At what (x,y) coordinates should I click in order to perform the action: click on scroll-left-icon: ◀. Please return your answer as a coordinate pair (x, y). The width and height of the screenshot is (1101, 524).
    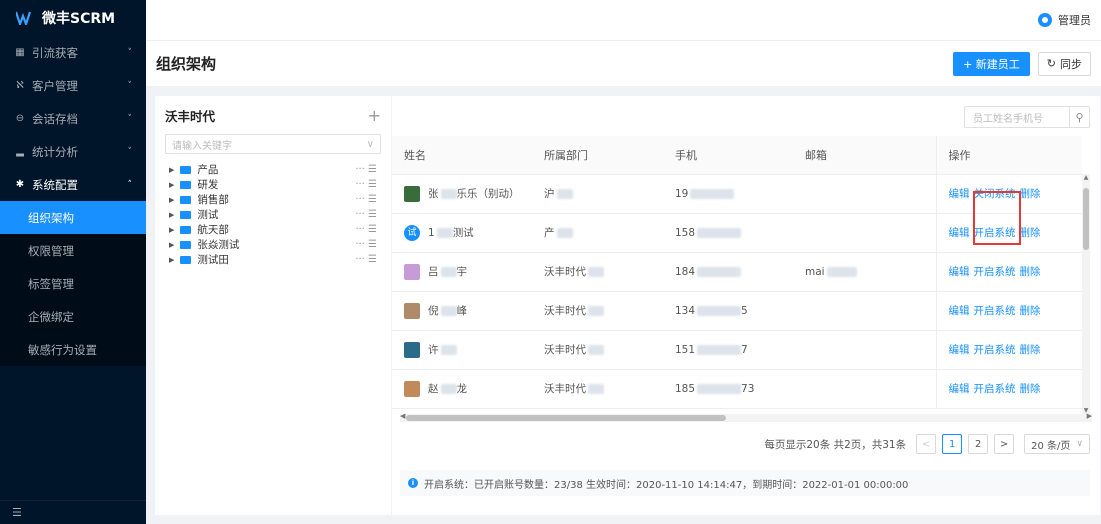
    Looking at the image, I should click on (402, 416).